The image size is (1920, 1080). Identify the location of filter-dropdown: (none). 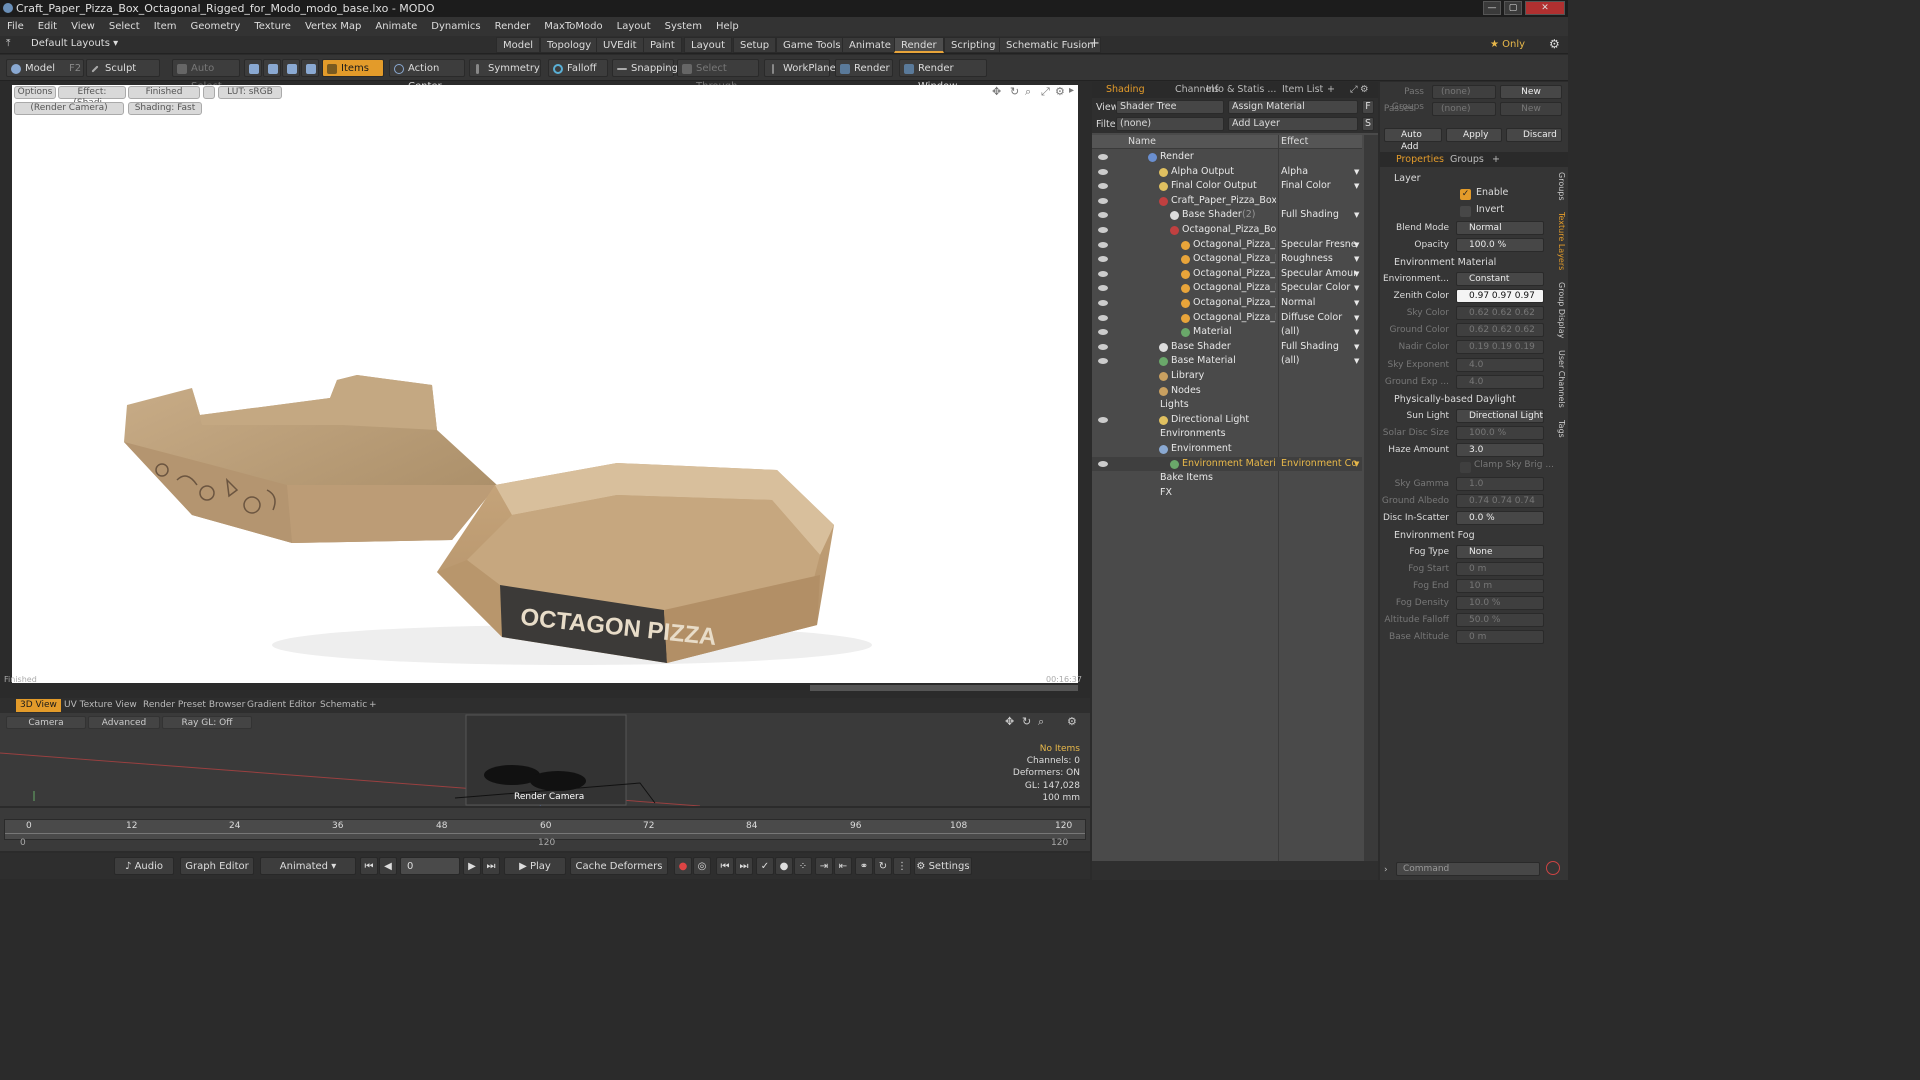
(1170, 124).